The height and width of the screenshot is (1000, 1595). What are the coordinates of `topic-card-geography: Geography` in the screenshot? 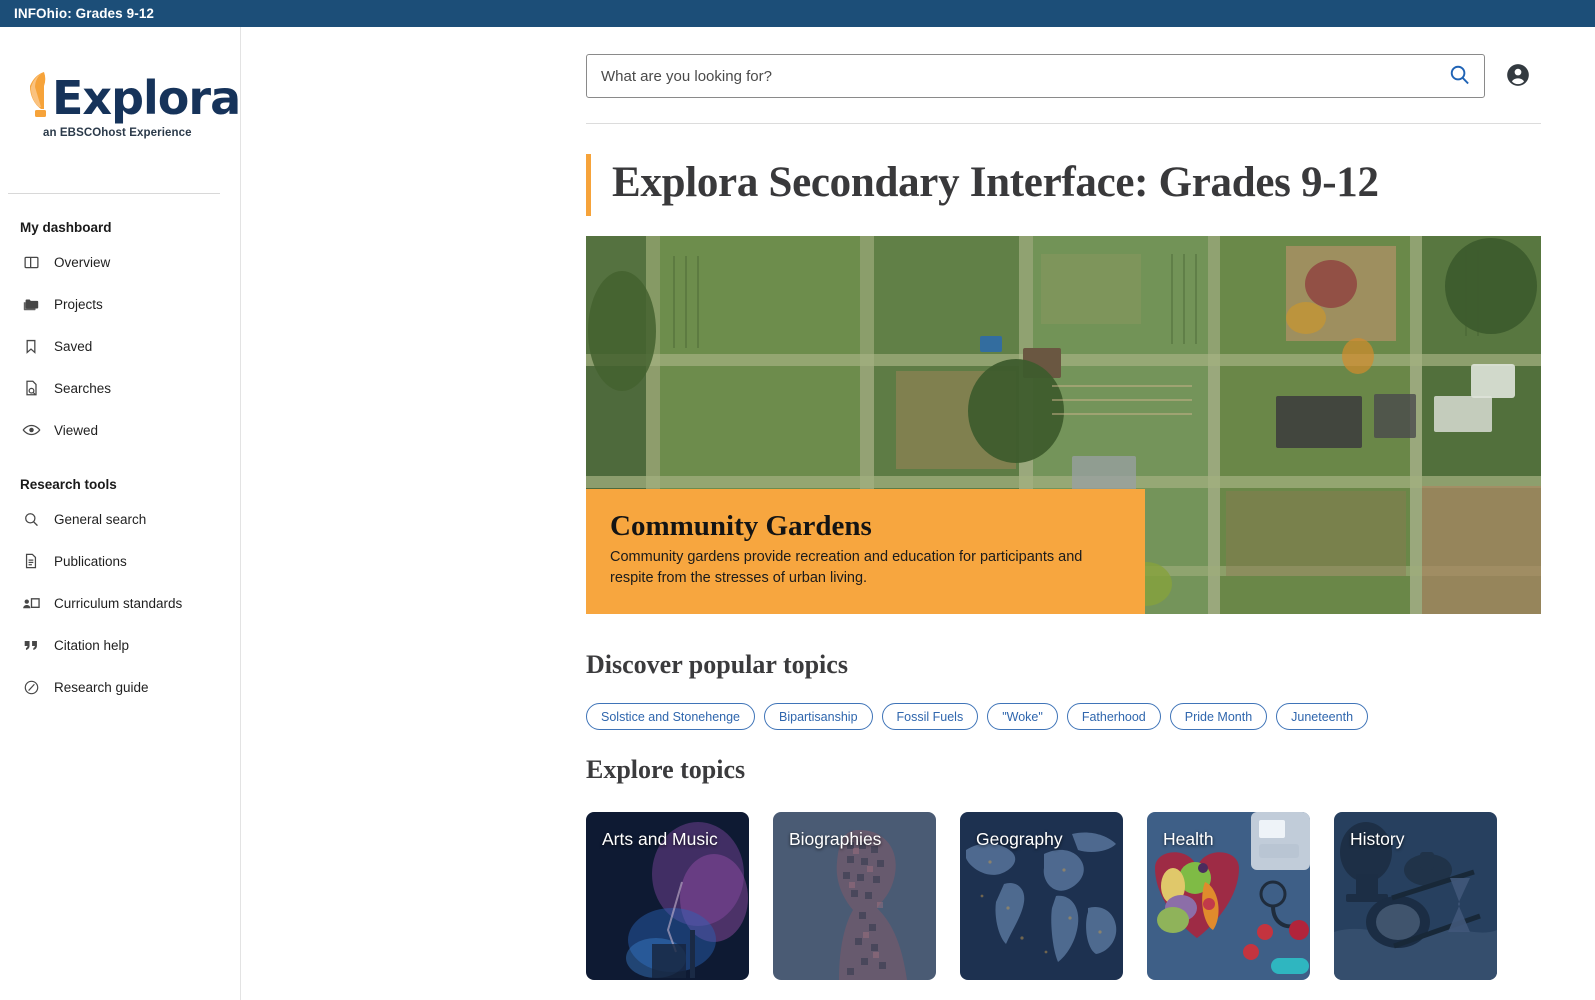 It's located at (1041, 896).